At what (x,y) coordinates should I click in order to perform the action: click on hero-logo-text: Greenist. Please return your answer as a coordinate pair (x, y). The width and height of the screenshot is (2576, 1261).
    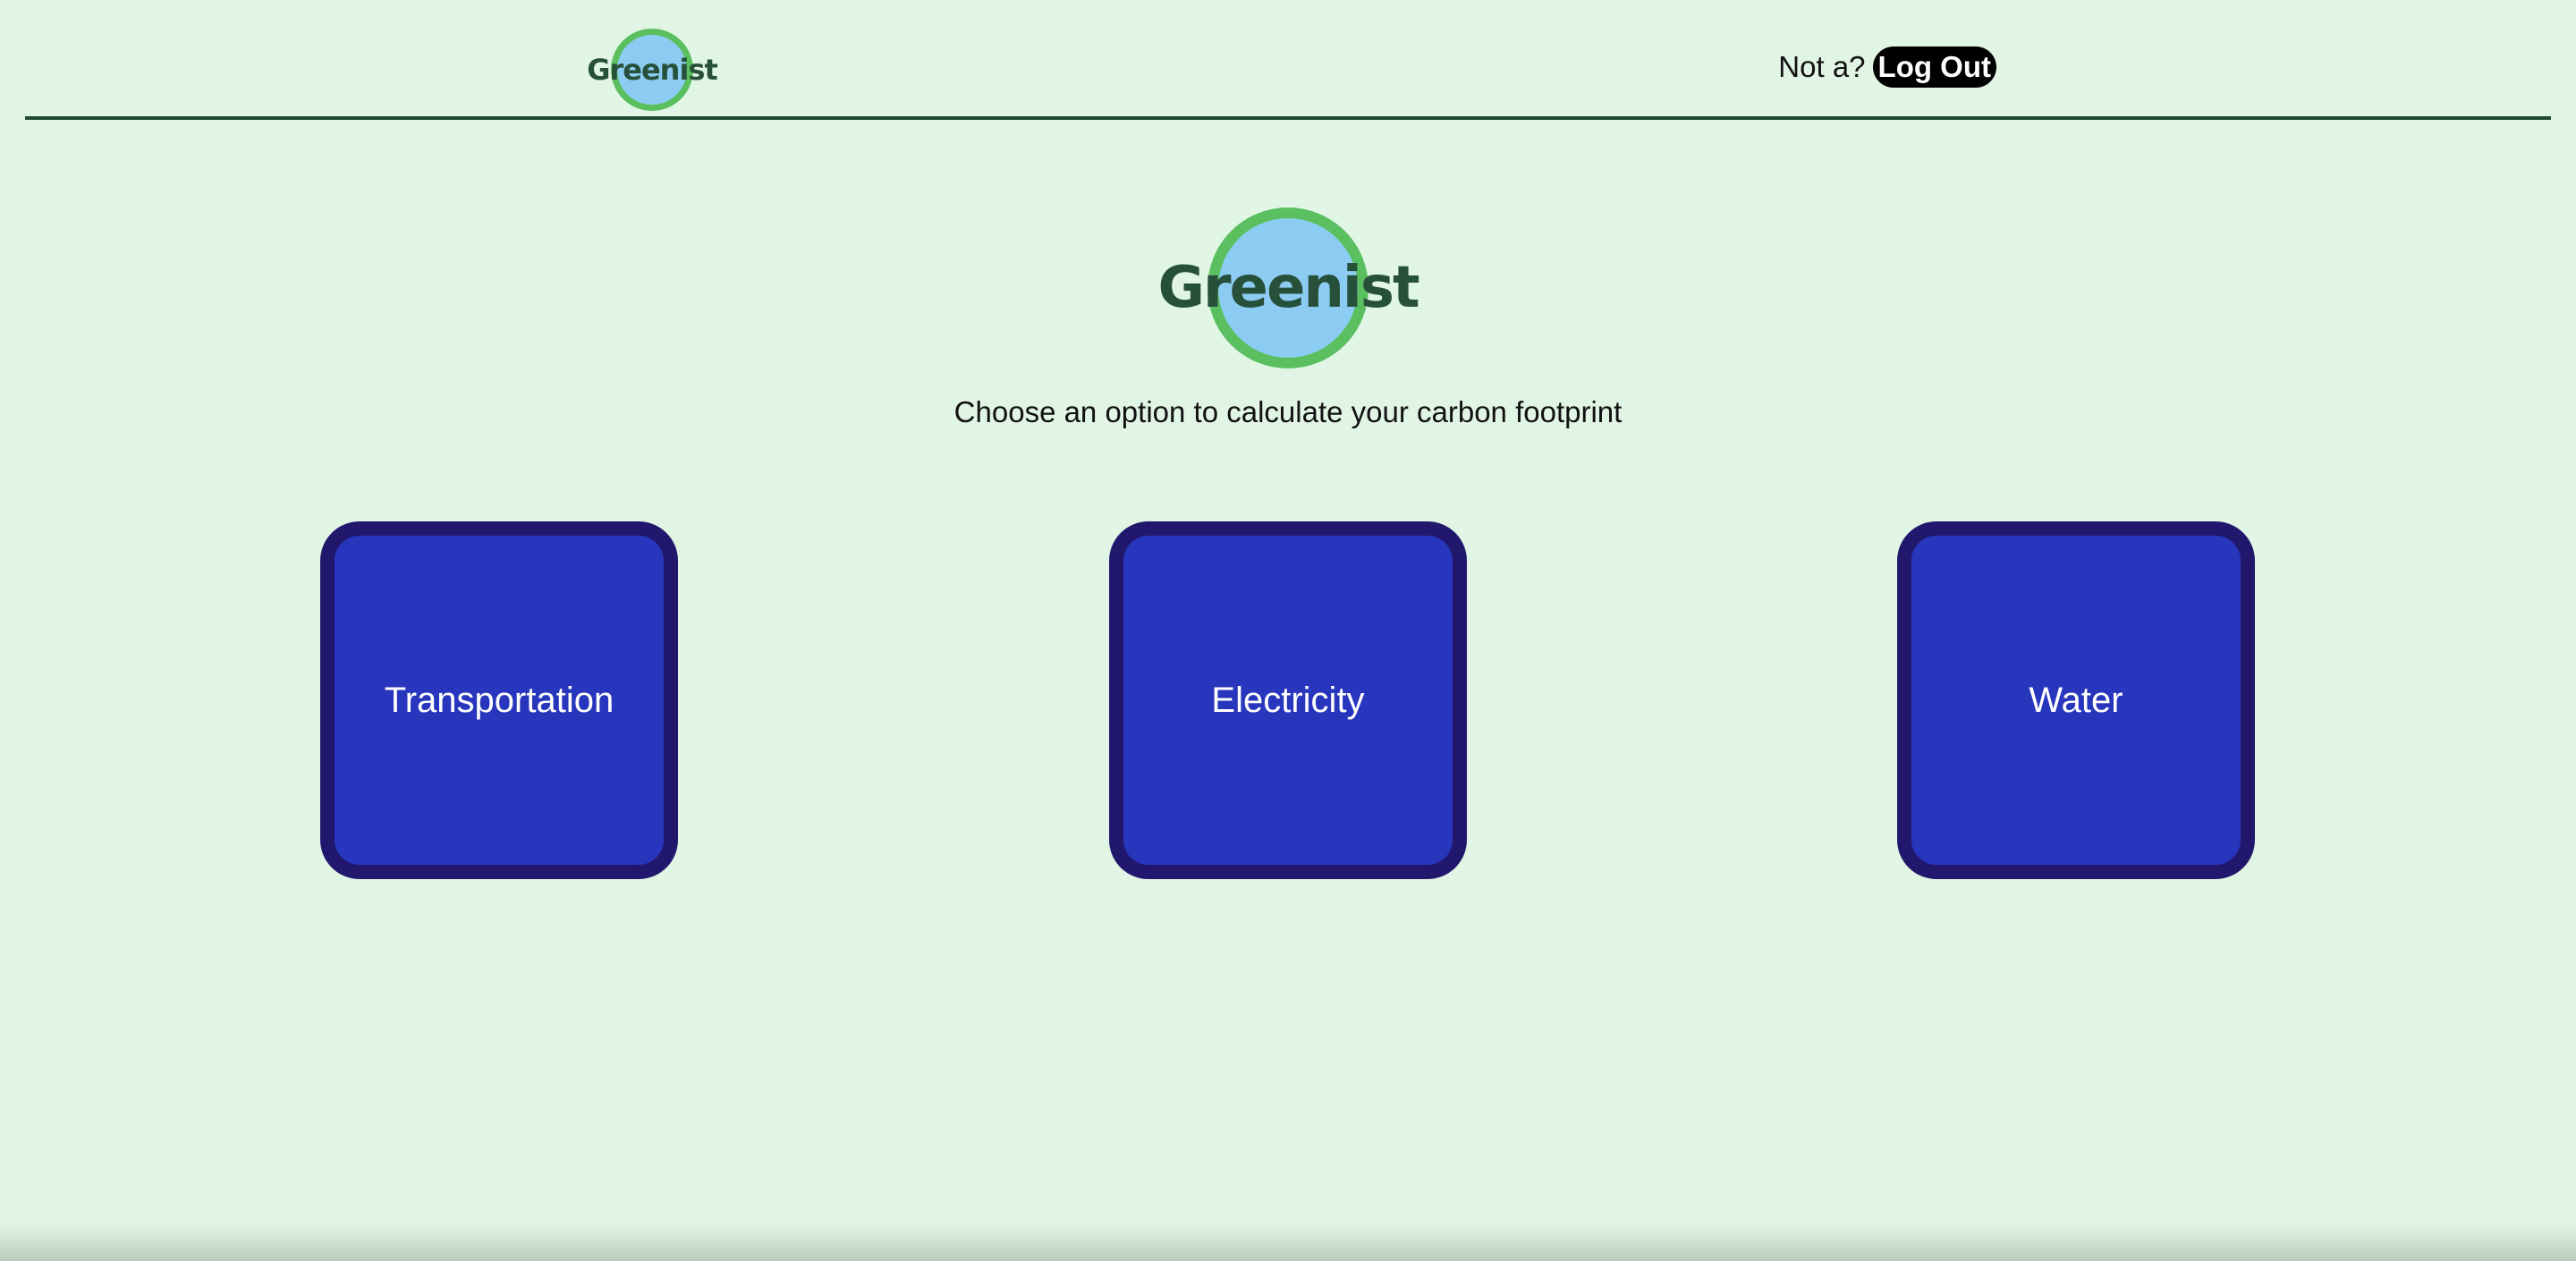
    Looking at the image, I should click on (1288, 288).